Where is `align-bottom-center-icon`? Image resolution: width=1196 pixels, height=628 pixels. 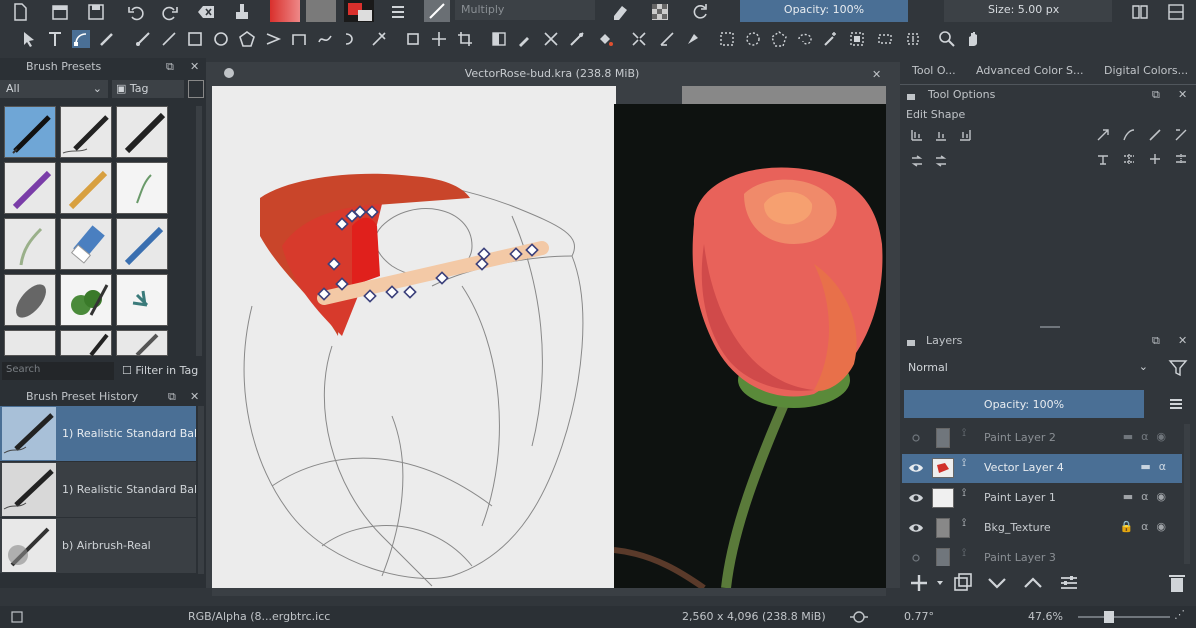
align-bottom-center-icon is located at coordinates (941, 135).